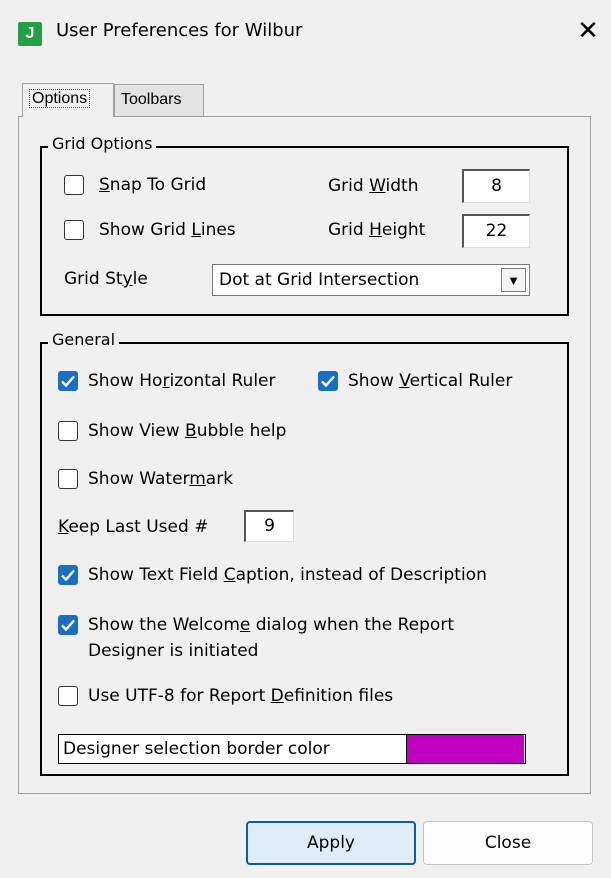 The width and height of the screenshot is (611, 878). I want to click on show-horizontal-ruler-checkbox, so click(68, 381).